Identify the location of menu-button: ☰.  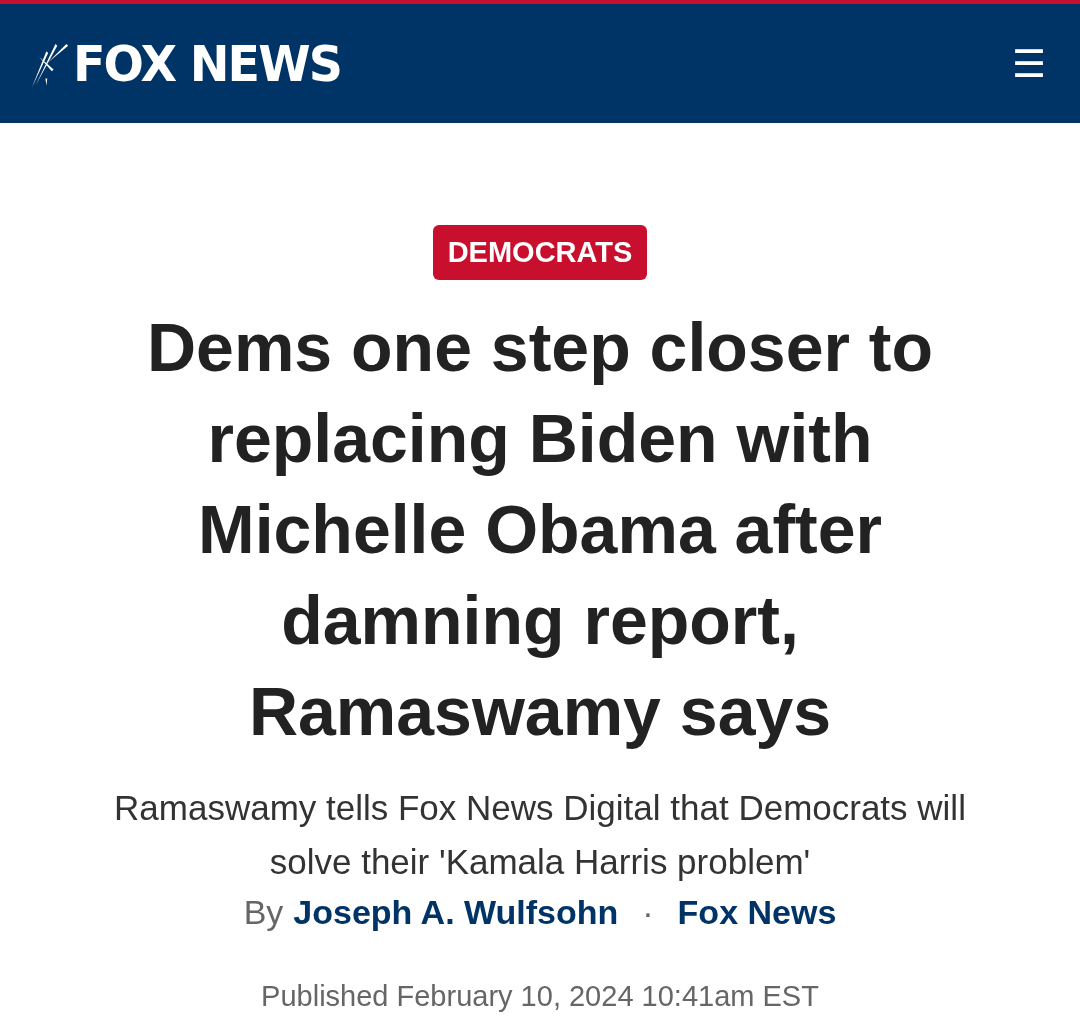
(1029, 63).